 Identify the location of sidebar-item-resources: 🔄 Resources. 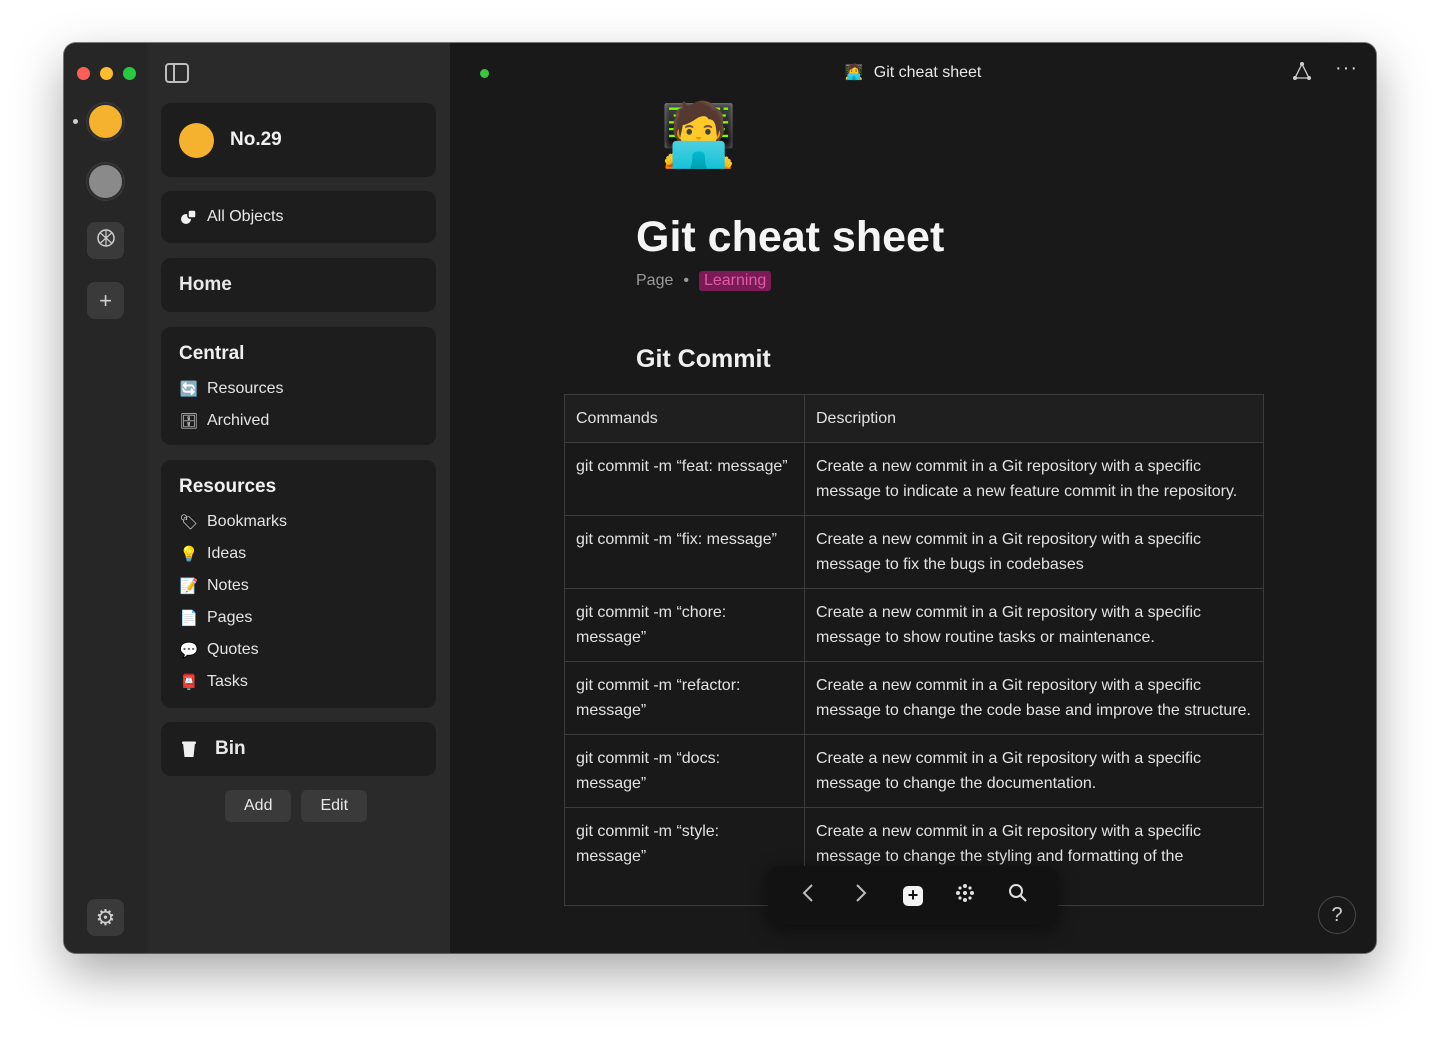
(298, 389).